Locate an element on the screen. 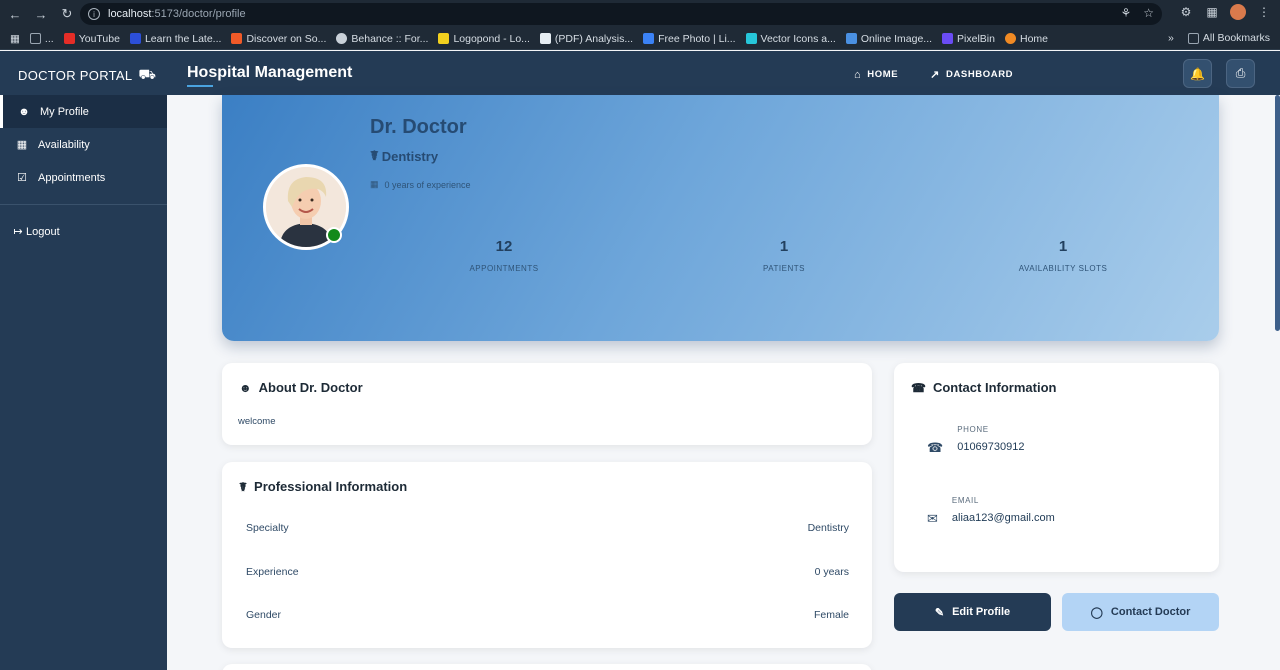 The width and height of the screenshot is (1280, 670). stat-value: 12 is located at coordinates (504, 246).